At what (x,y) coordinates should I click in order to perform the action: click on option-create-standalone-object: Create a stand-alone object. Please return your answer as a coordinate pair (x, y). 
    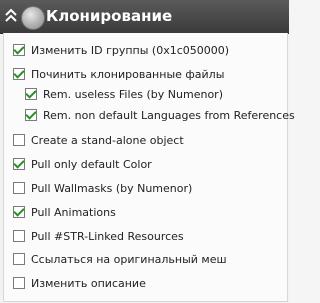
    Looking at the image, I should click on (98, 140).